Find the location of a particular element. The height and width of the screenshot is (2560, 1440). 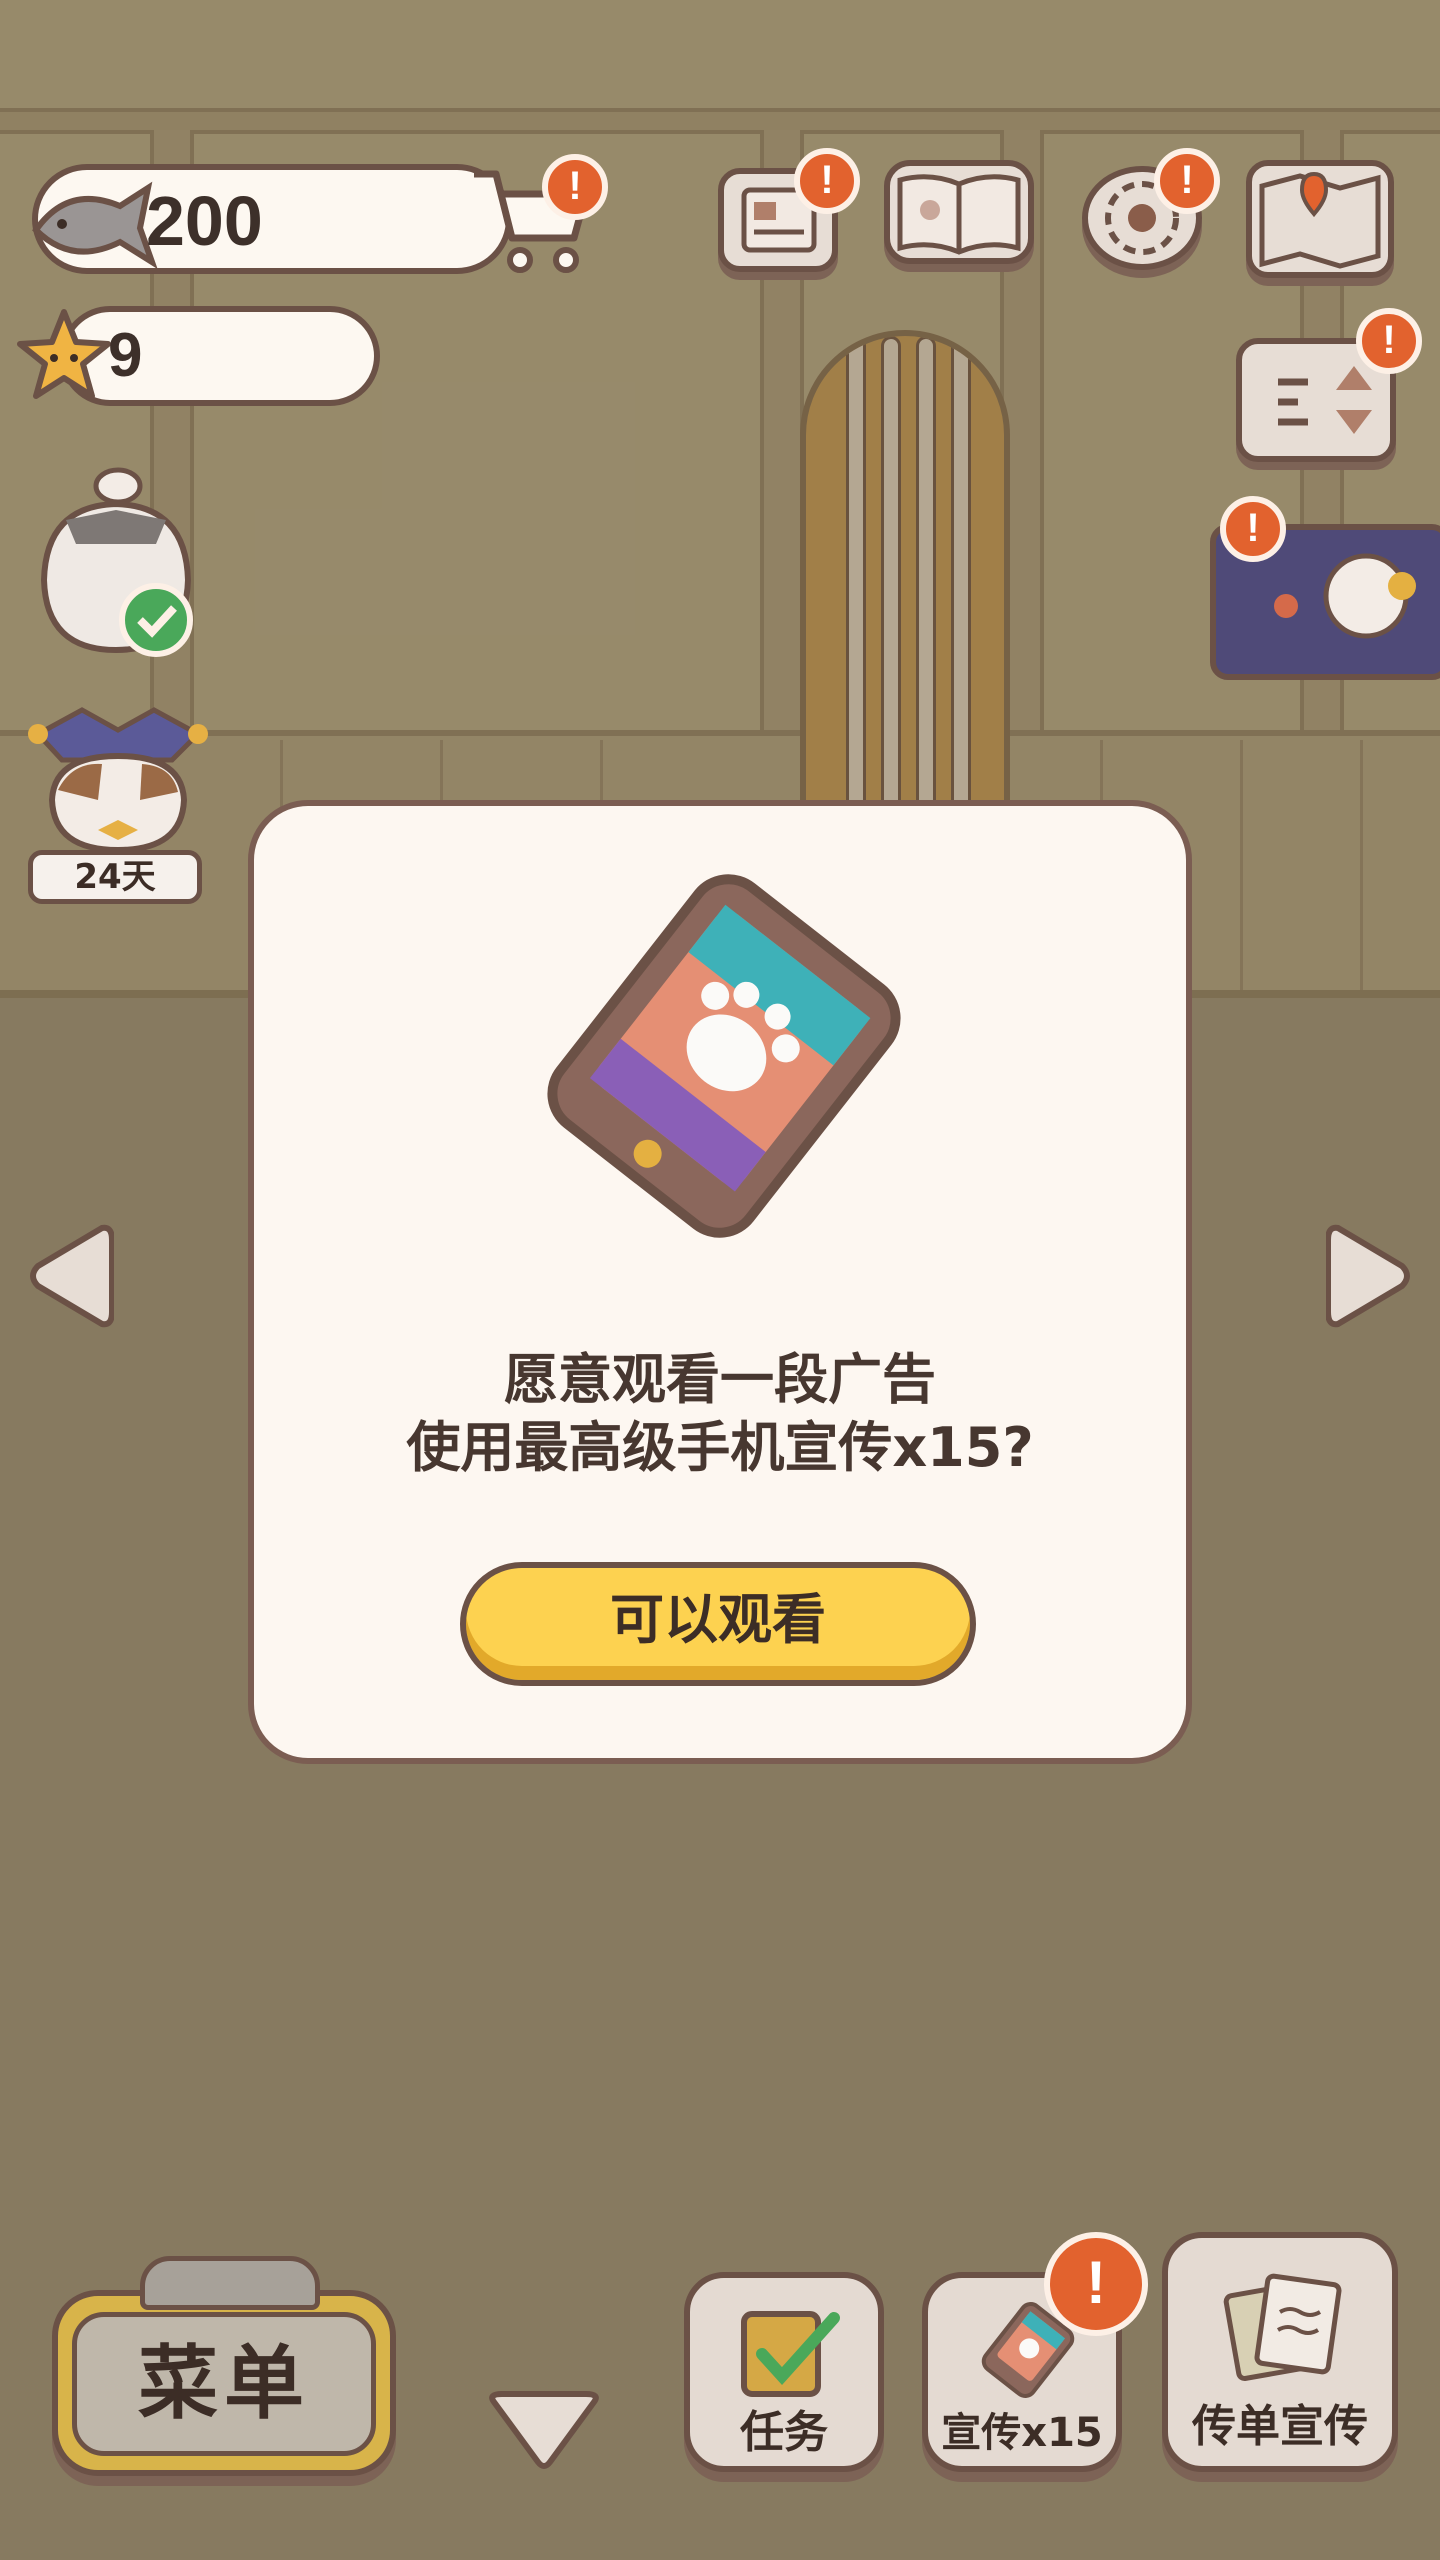

shop-alert-badge: ! is located at coordinates (575, 187).